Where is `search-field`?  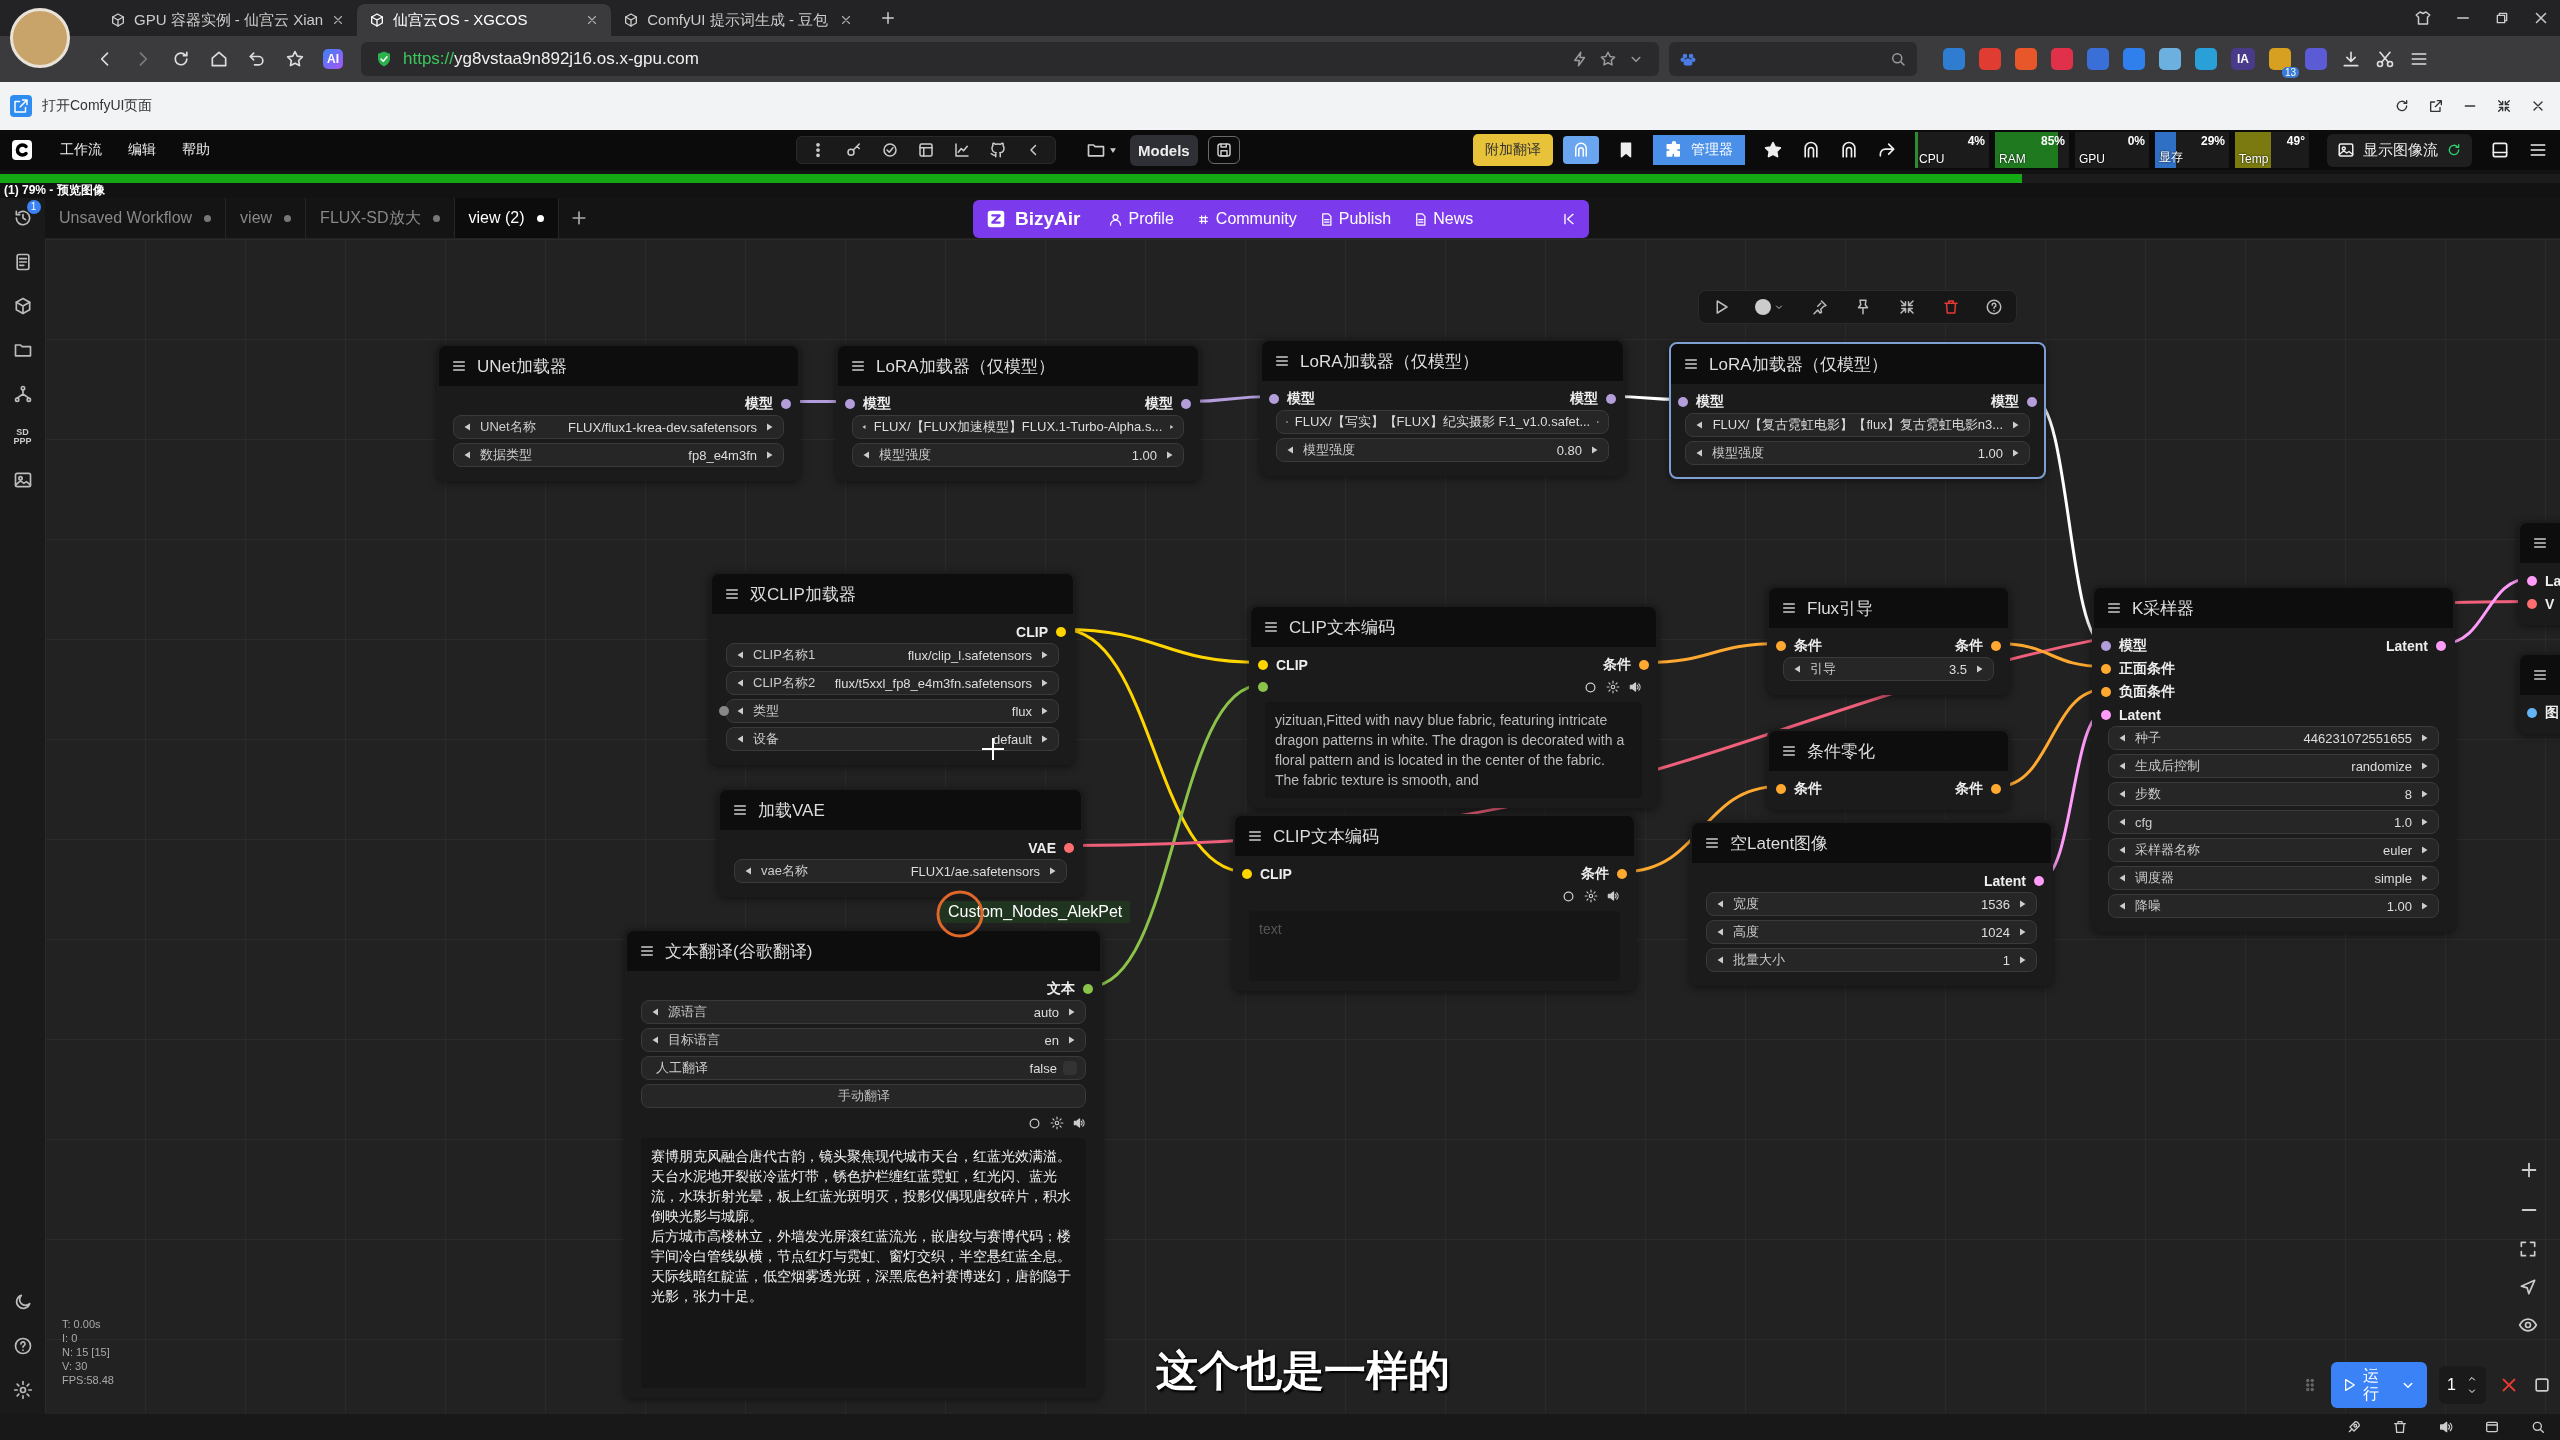
search-field is located at coordinates (1793, 59).